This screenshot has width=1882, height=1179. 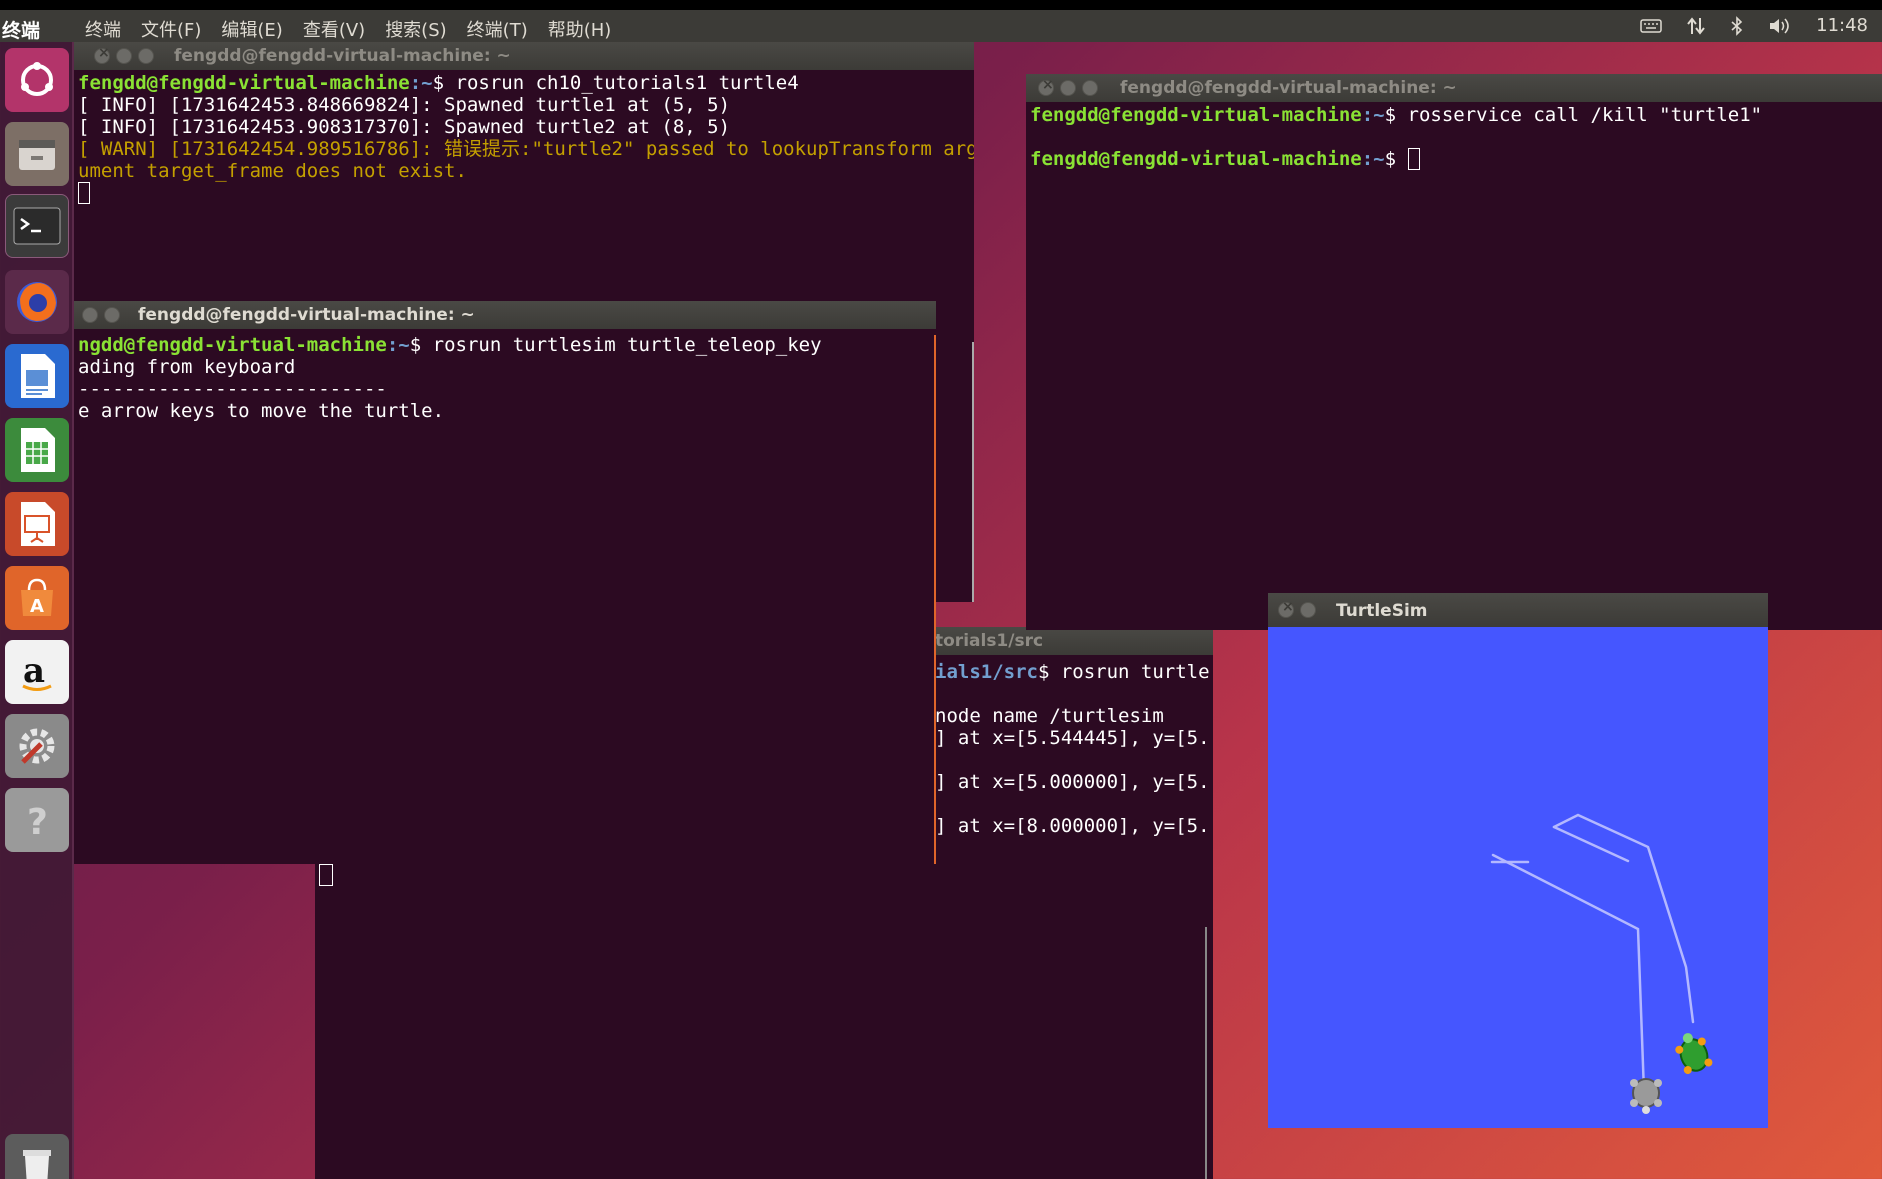 I want to click on output-line: ading from keyboard, so click(x=187, y=367).